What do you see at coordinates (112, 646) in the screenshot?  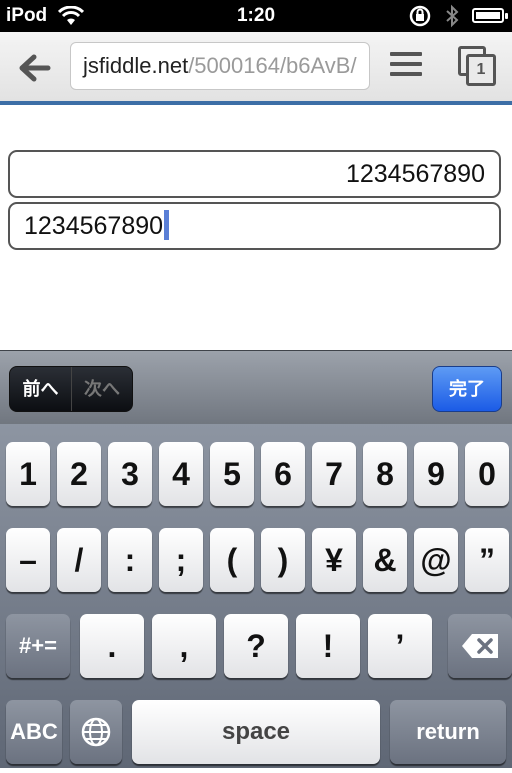 I see `key-period: .` at bounding box center [112, 646].